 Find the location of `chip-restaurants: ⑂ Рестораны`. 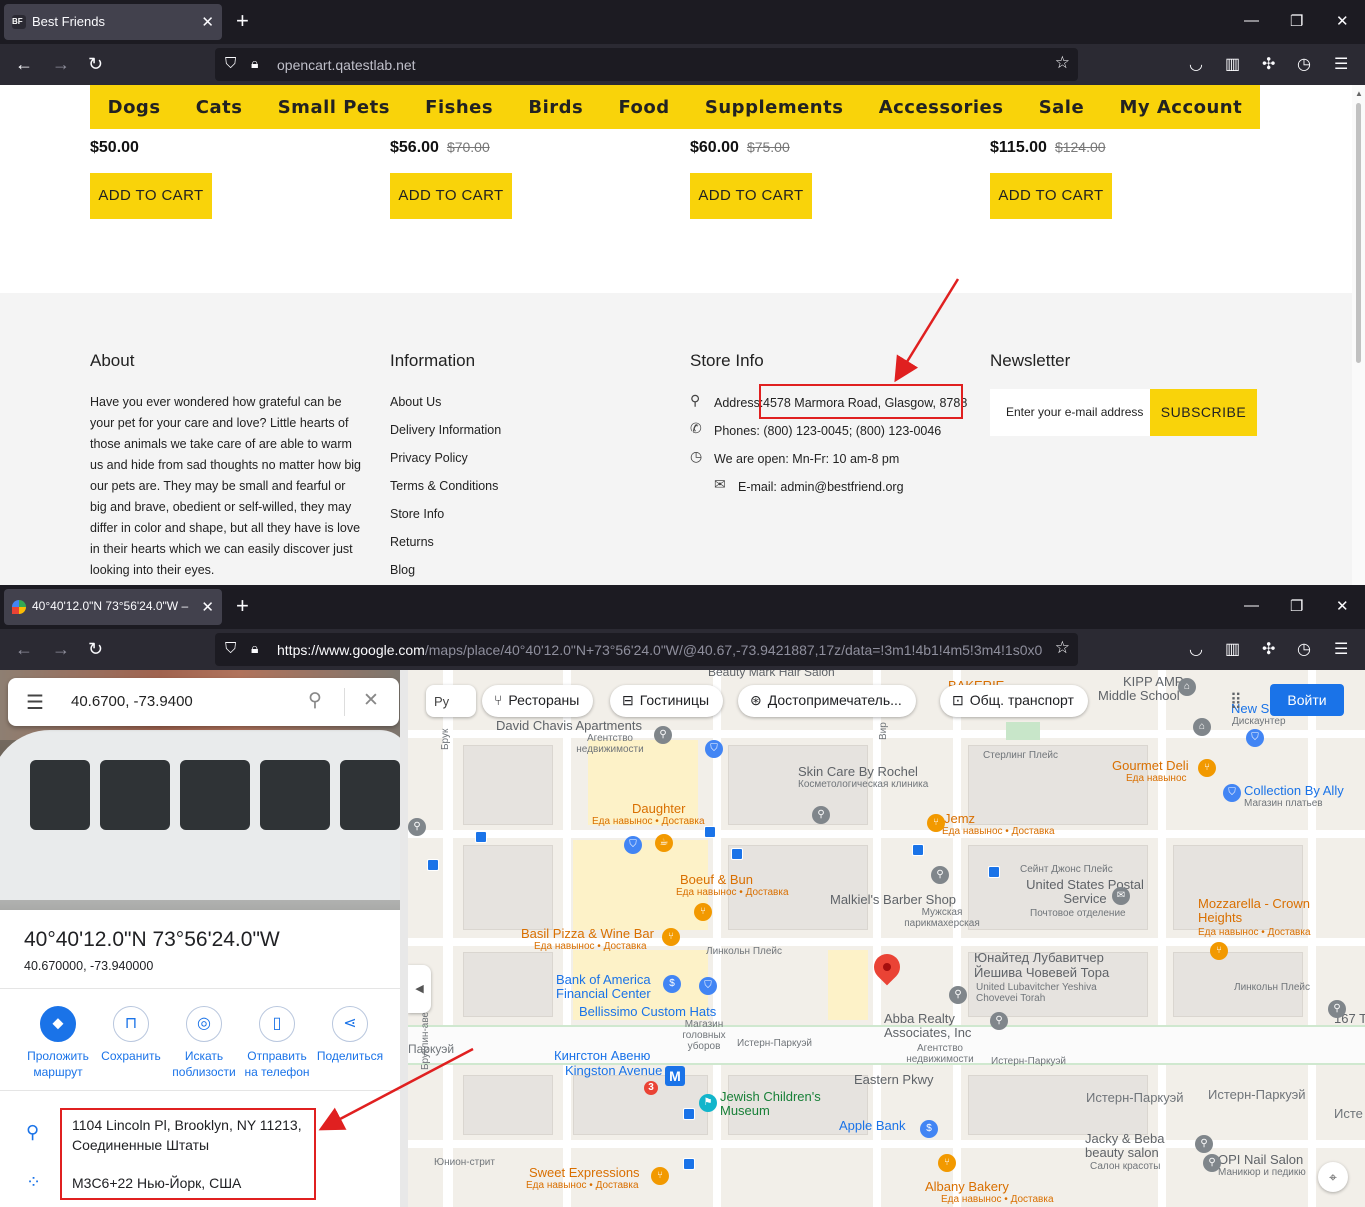

chip-restaurants: ⑂ Рестораны is located at coordinates (538, 701).